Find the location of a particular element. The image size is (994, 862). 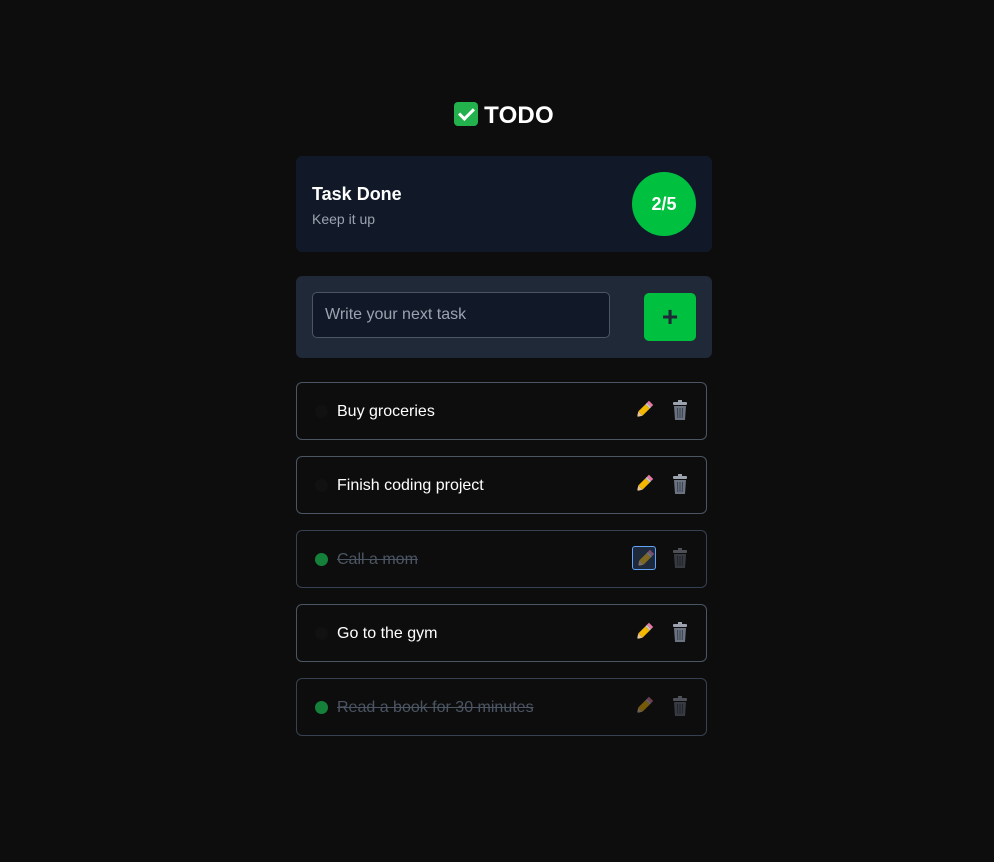

task-item: Read a book for 30 minutes is located at coordinates (501, 707).